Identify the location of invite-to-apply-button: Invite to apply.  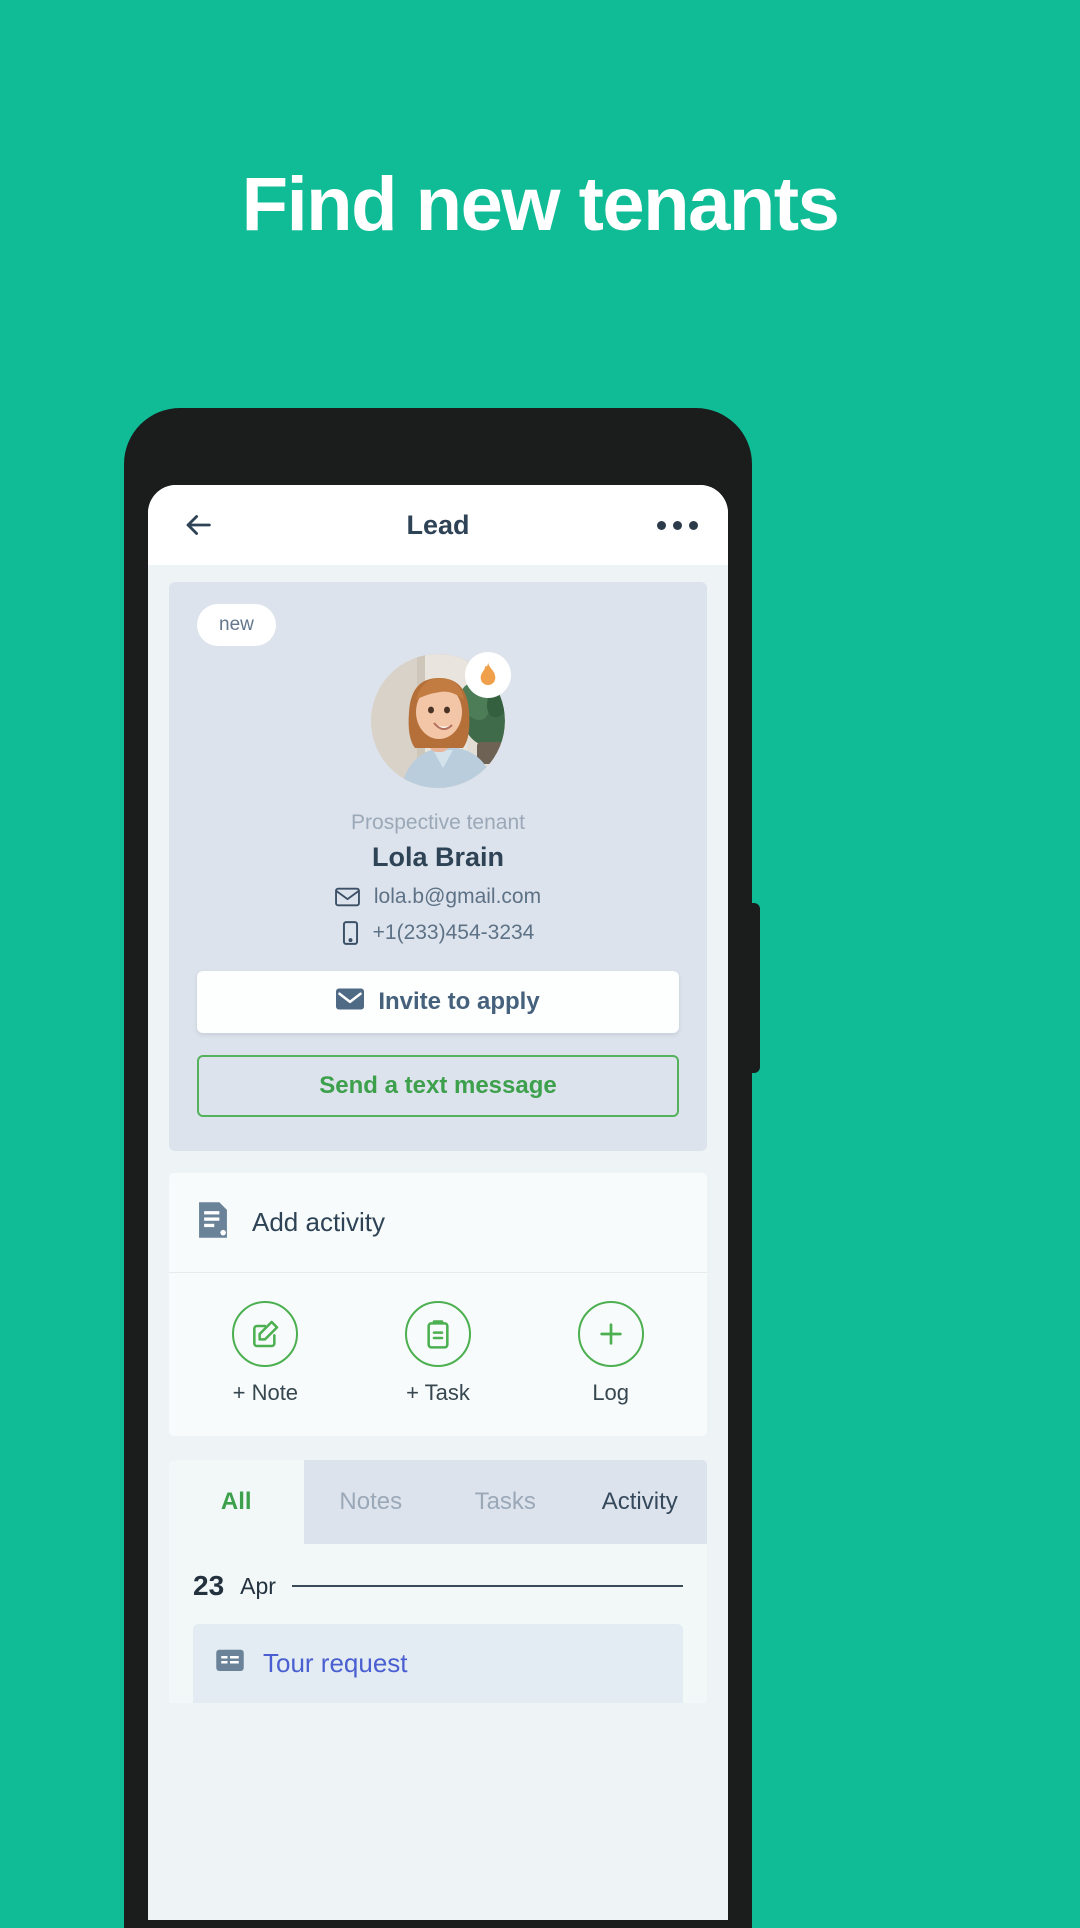
(438, 1002).